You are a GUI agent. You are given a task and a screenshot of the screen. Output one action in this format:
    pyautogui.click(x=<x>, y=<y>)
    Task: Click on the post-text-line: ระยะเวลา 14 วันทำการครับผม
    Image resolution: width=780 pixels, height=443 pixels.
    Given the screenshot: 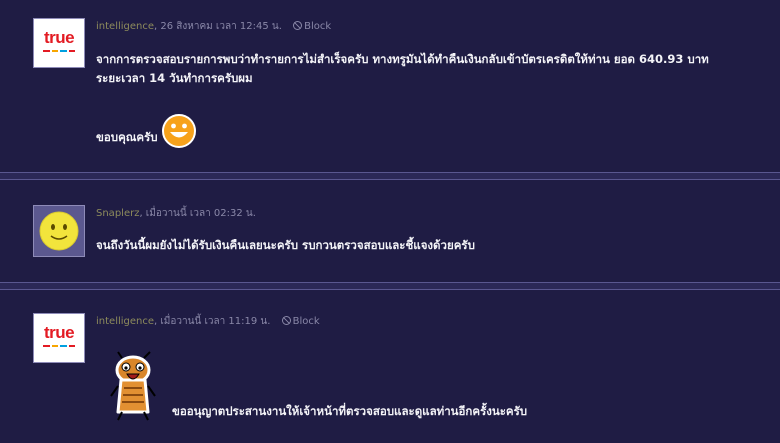 What is the action you would take?
    pyautogui.click(x=174, y=78)
    